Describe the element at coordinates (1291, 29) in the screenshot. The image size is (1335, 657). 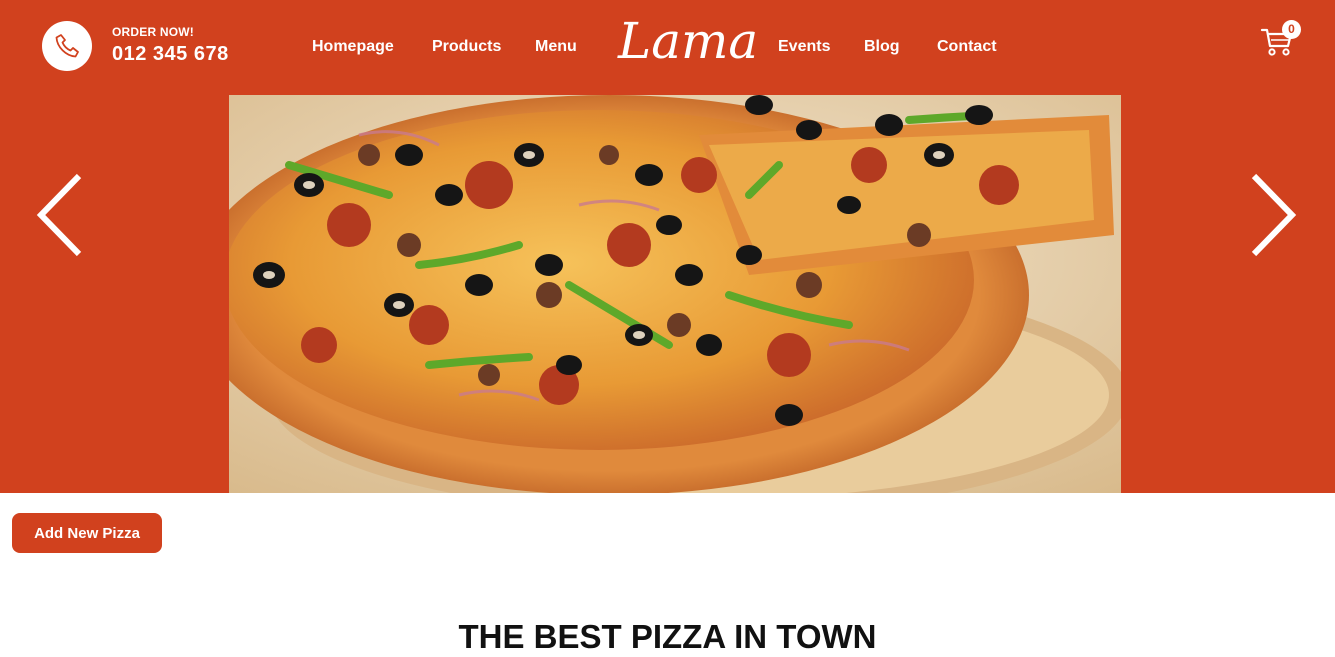
I see `cart-count-badge: 0` at that location.